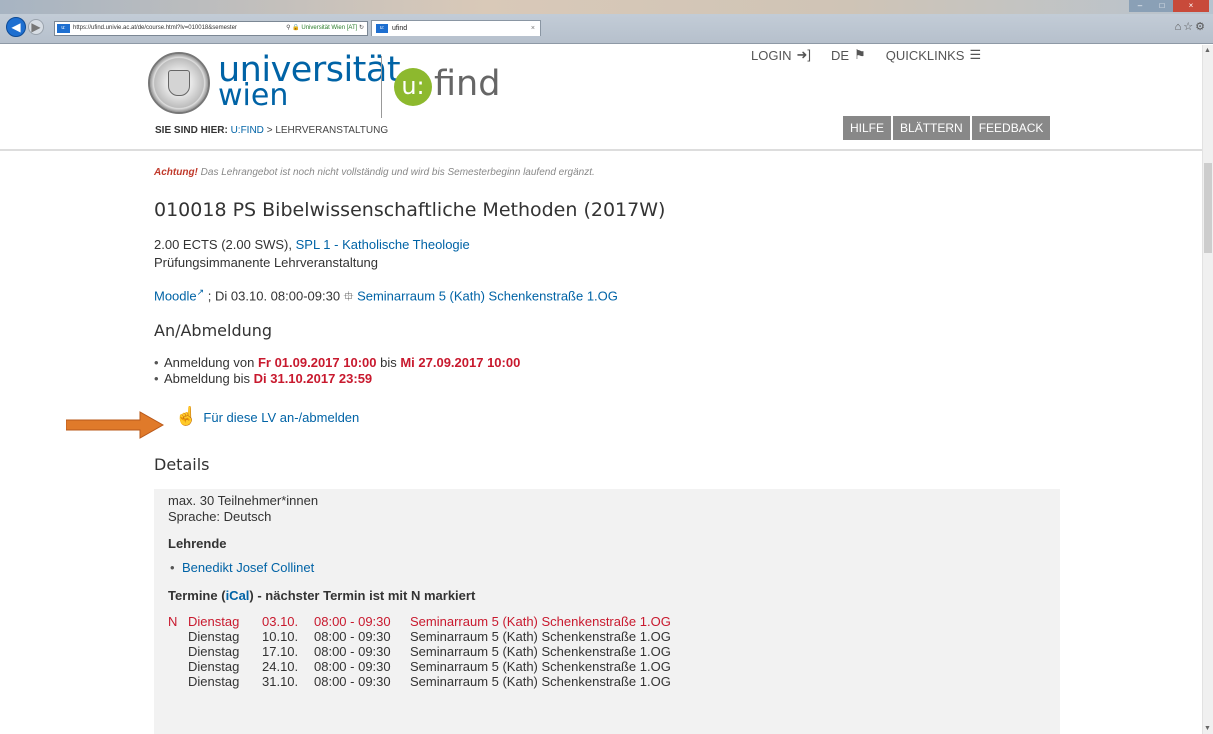  I want to click on ical-link: iCal, so click(238, 595).